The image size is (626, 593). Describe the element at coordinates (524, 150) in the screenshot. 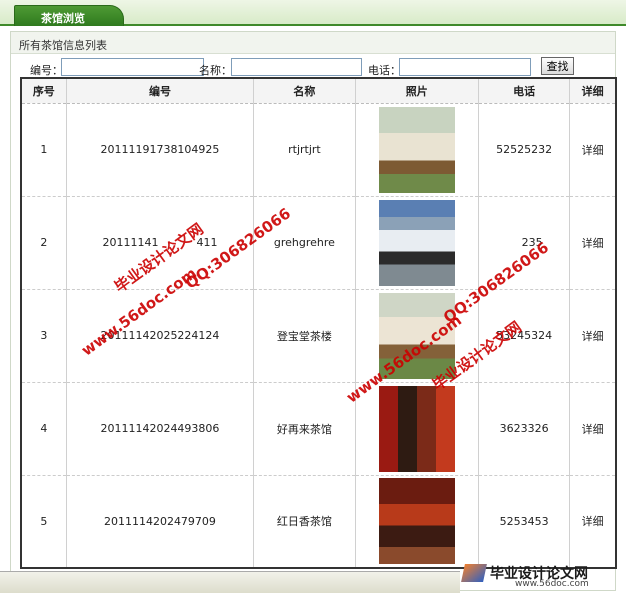

I see `row-phone: 52525232` at that location.